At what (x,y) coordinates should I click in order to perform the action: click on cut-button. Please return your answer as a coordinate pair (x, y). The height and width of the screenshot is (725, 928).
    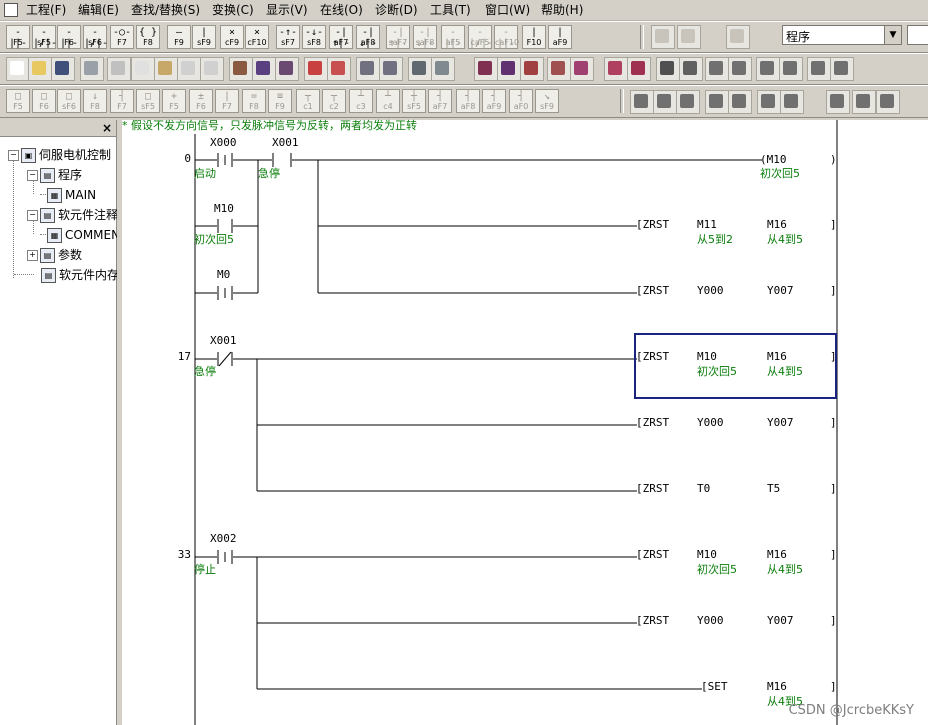
    Looking at the image, I should click on (119, 69).